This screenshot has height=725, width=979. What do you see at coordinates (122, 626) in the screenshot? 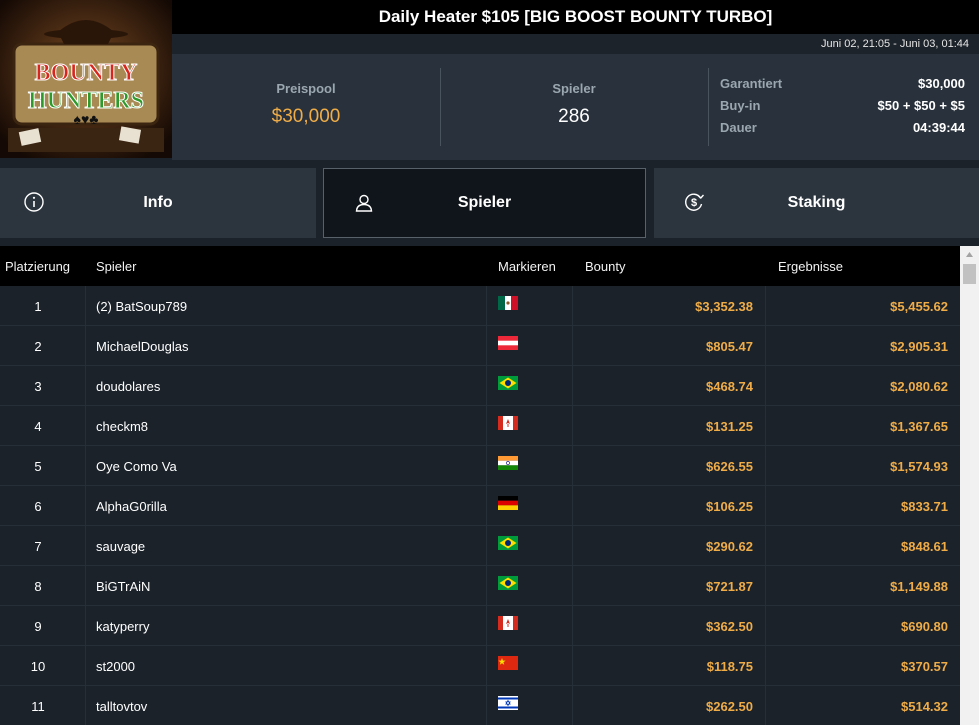
I see `row-player-name: katyperry` at bounding box center [122, 626].